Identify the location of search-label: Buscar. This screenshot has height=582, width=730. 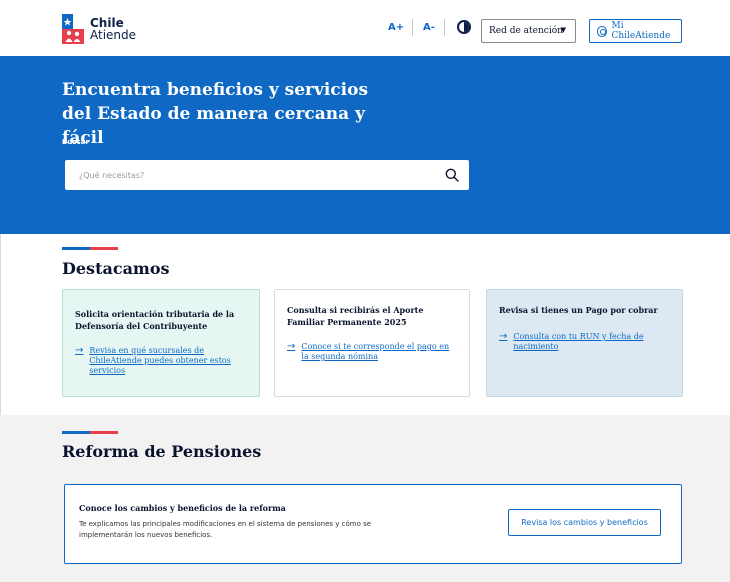
(75, 142).